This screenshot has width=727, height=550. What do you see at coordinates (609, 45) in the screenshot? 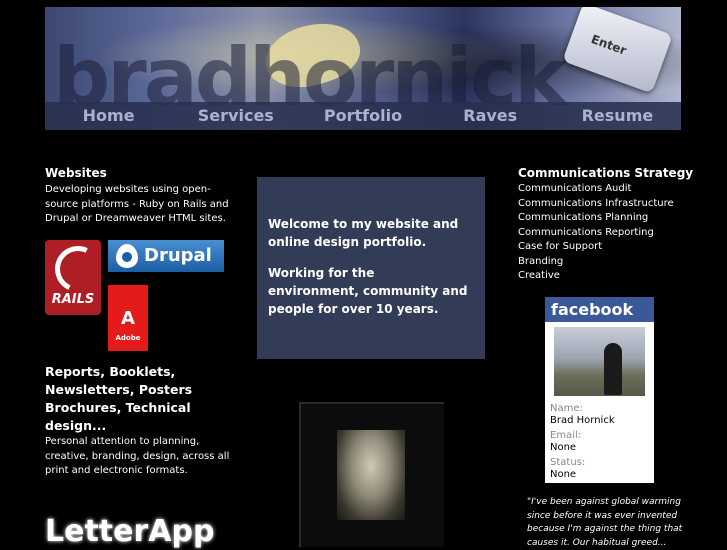
I see `enter-key-label: Enter` at bounding box center [609, 45].